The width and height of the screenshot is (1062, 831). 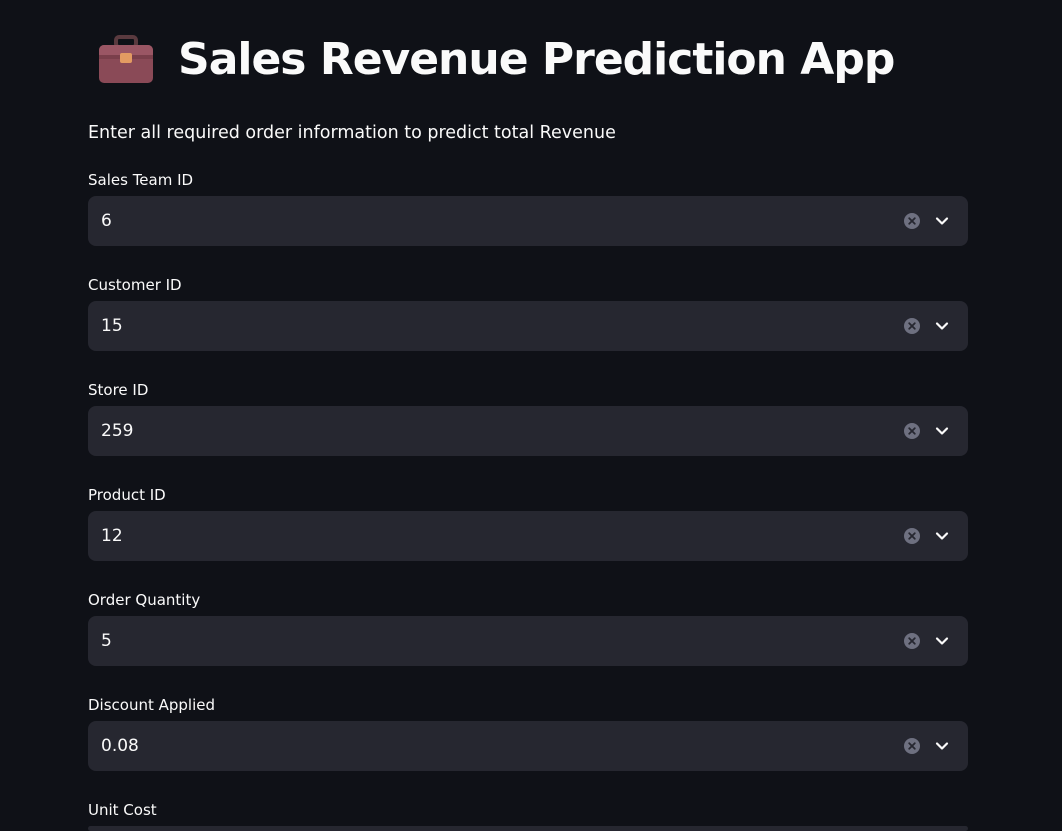 I want to click on field-label: Product ID, so click(x=127, y=495).